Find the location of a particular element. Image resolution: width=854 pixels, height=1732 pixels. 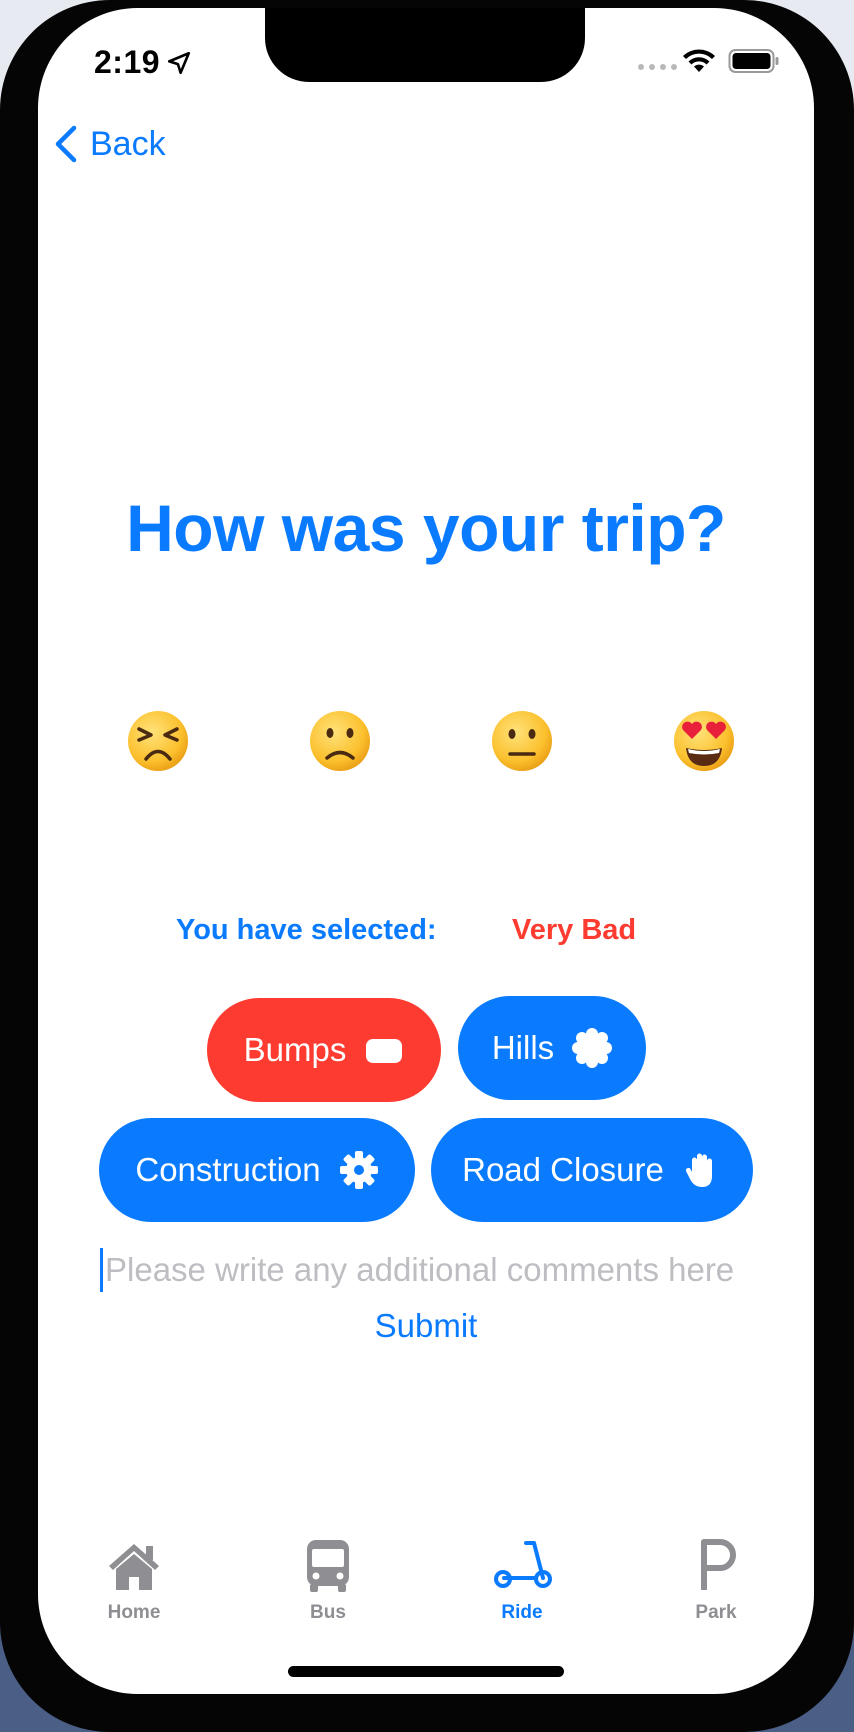

page-title: How was your trip? is located at coordinates (426, 528).